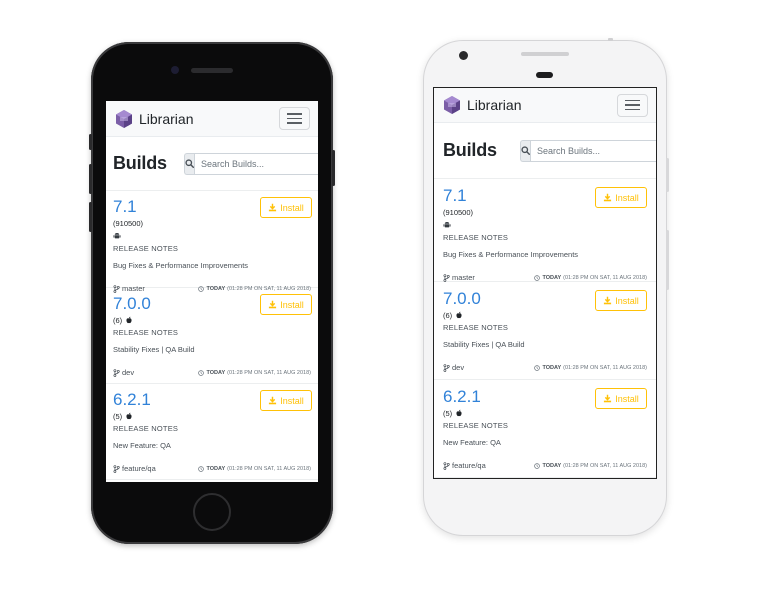 This screenshot has height=593, width=759. I want to click on branch-name: master, so click(463, 277).